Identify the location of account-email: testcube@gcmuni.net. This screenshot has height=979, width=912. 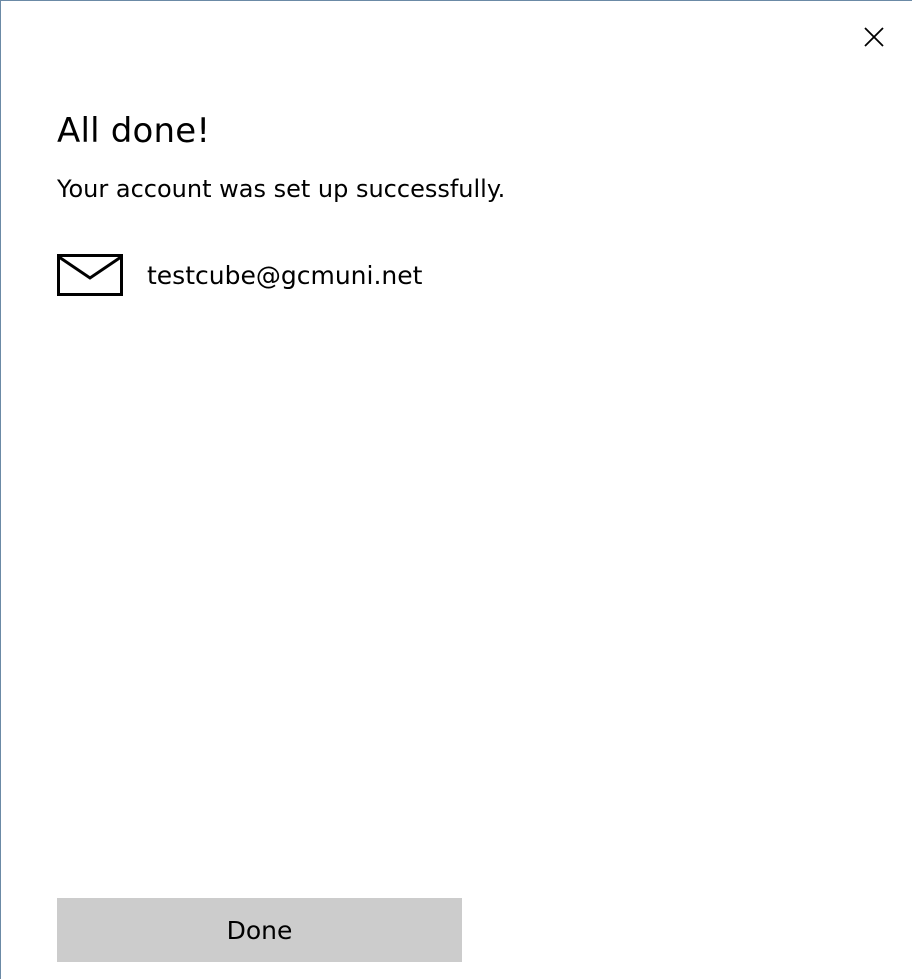
(285, 275).